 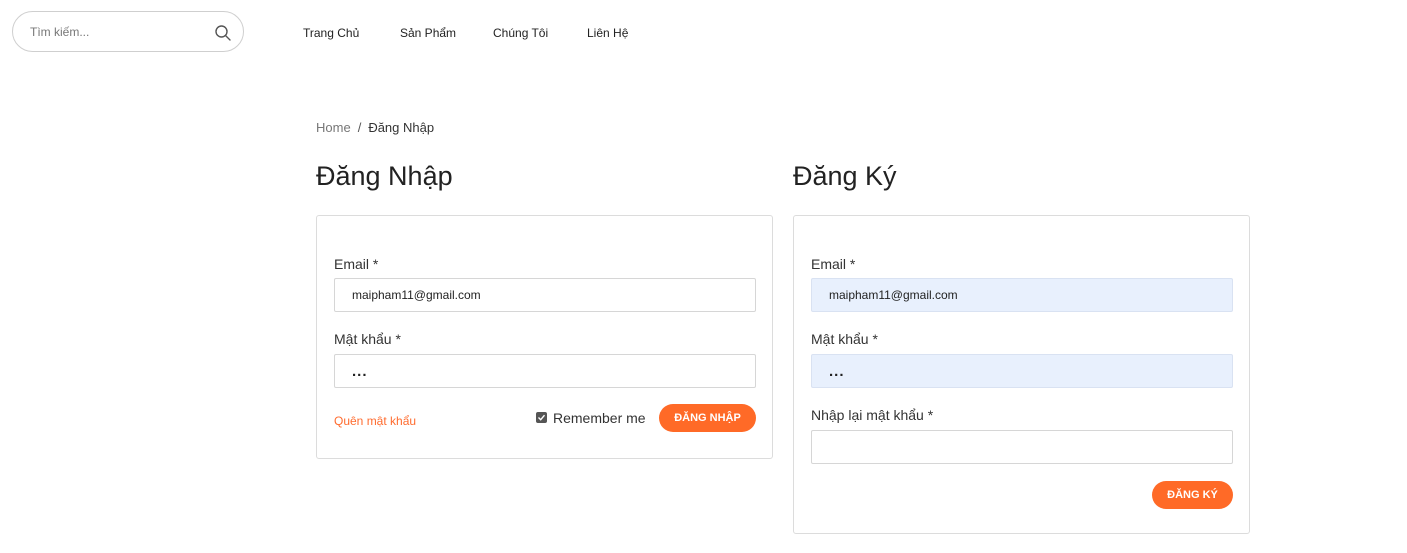 I want to click on register-confirm-label: Nhập lại mật khẩu *, so click(x=872, y=415).